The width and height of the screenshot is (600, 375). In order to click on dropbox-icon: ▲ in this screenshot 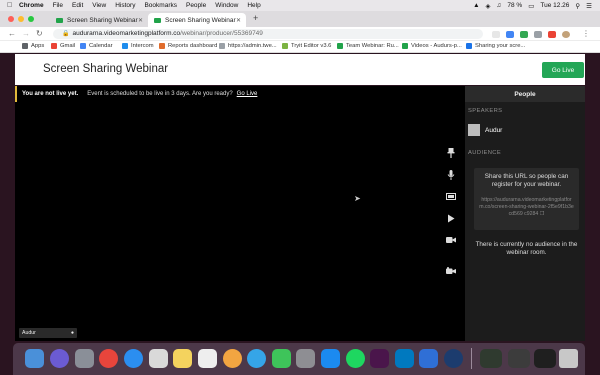, I will do `click(476, 5)`.